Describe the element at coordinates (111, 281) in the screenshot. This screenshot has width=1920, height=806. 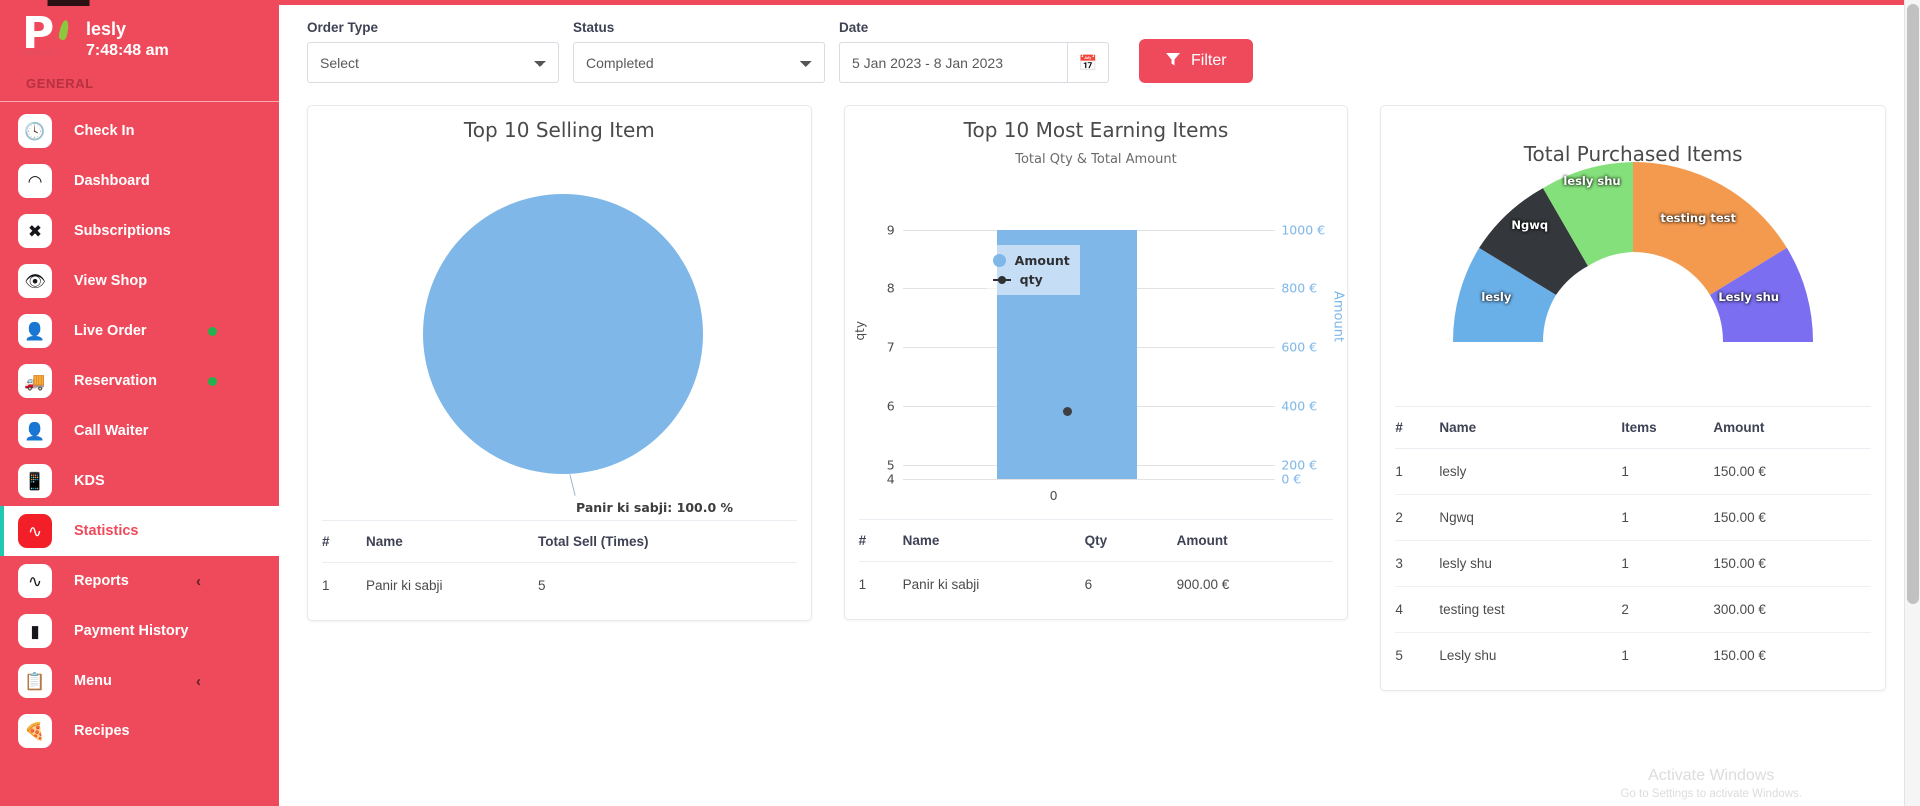
I see `sidebar-item-label: View Shop` at that location.